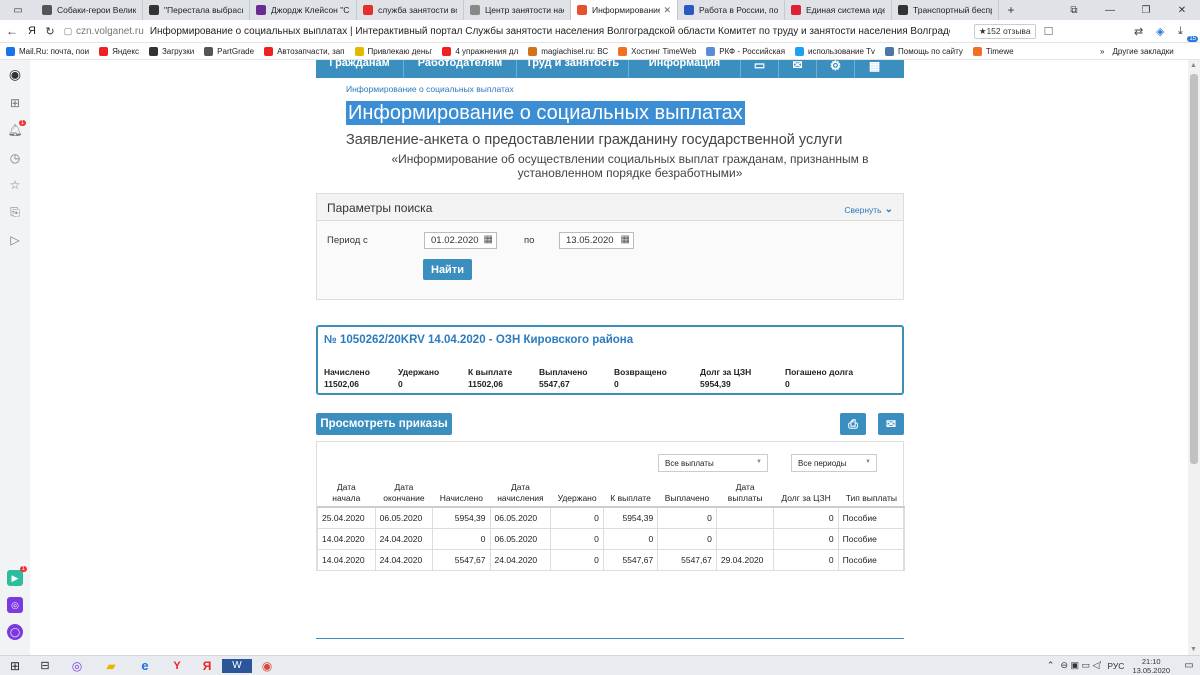 Image resolution: width=1200 pixels, height=675 pixels. I want to click on scrollbar-thumb, so click(1194, 269).